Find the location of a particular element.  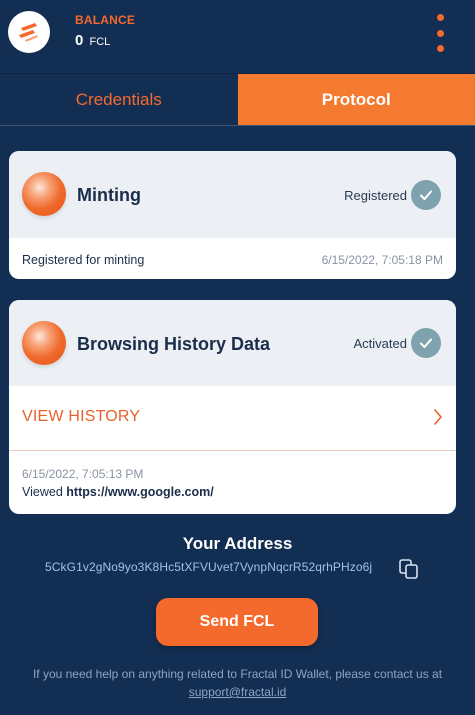

minting-title: Minting is located at coordinates (109, 195).